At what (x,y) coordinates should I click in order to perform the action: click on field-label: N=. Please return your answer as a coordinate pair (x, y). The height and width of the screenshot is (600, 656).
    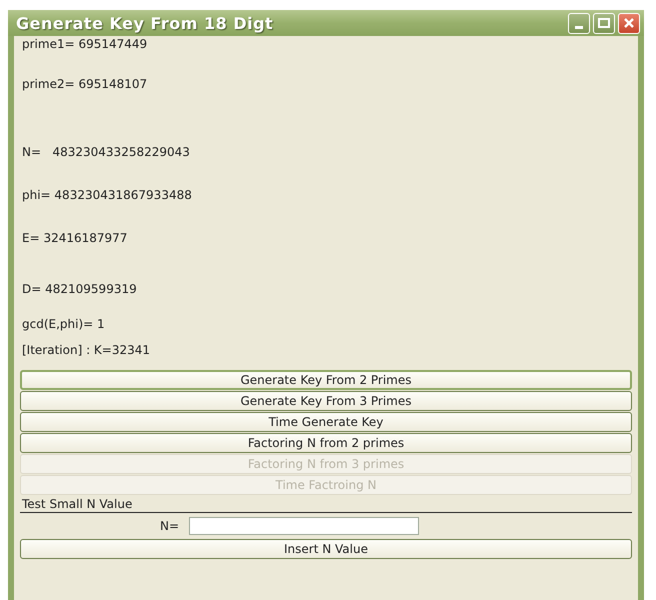
    Looking at the image, I should click on (170, 526).